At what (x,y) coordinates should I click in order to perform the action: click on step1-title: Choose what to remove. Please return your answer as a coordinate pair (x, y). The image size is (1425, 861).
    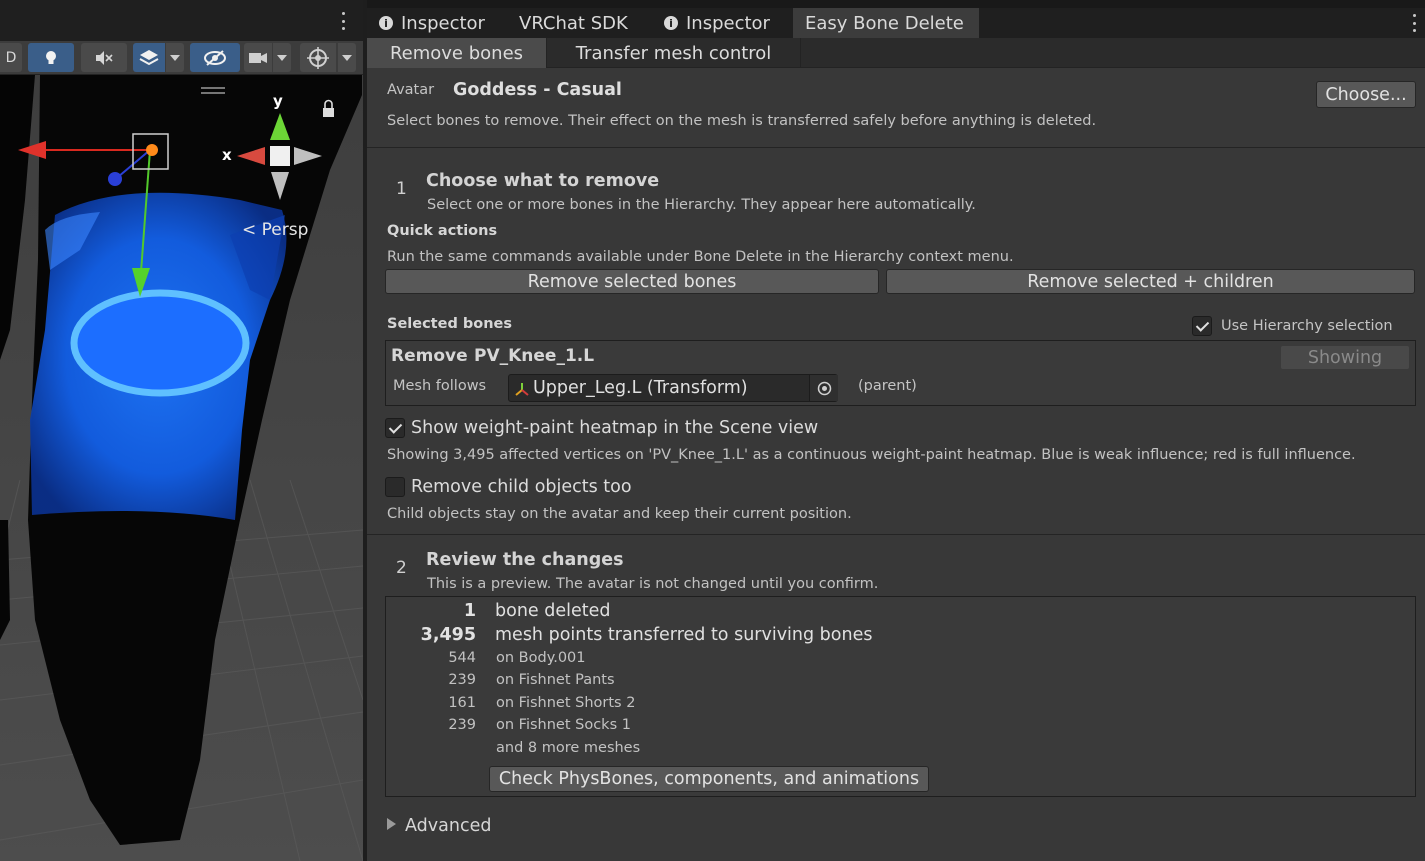
    Looking at the image, I should click on (543, 181).